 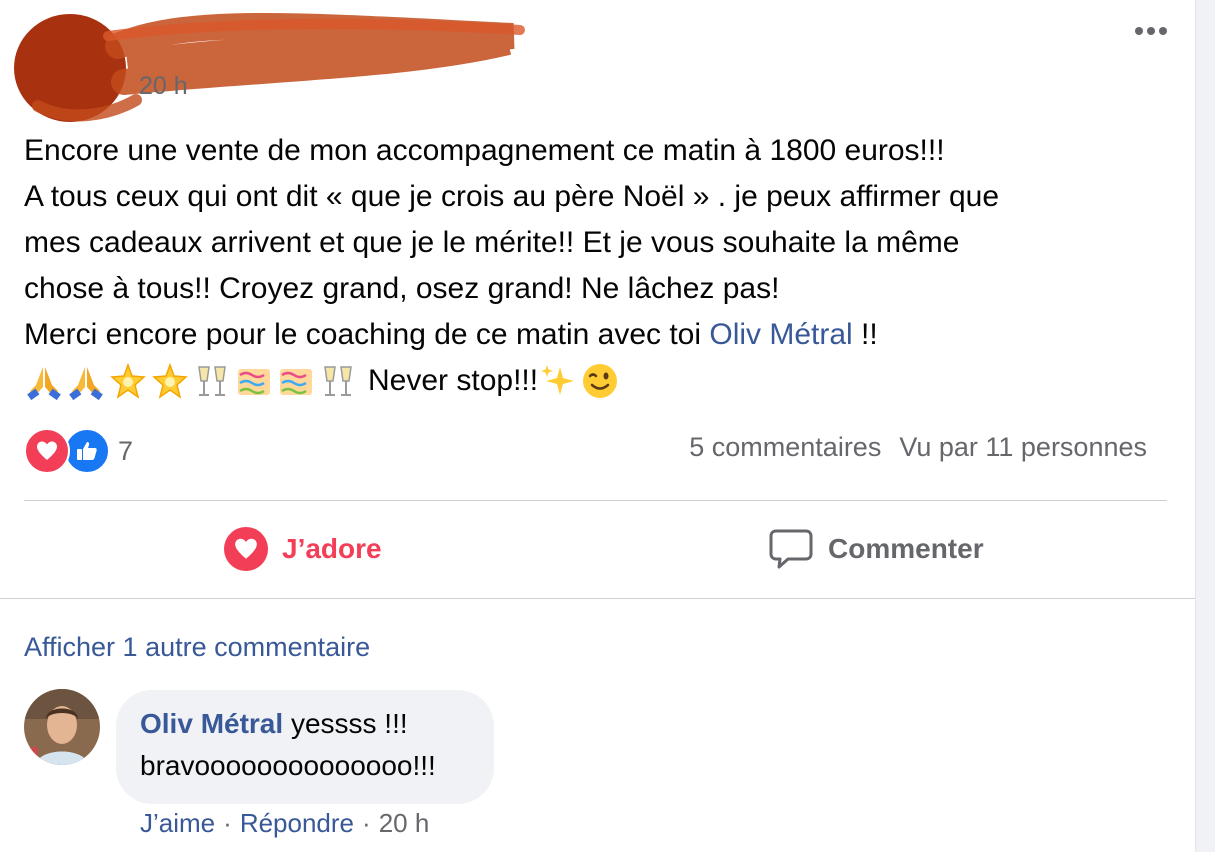 What do you see at coordinates (177, 823) in the screenshot?
I see `comment-like-link: J’aime` at bounding box center [177, 823].